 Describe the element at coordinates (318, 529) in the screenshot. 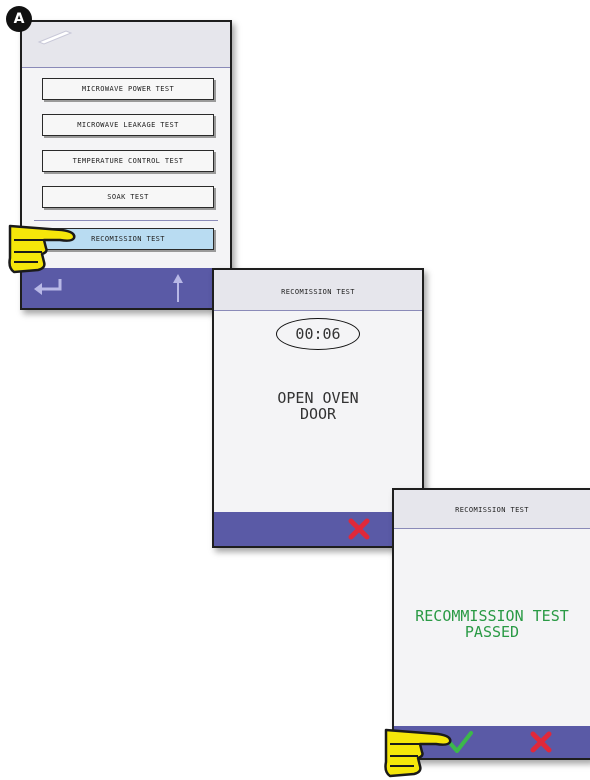

I see `bottom-bar` at that location.